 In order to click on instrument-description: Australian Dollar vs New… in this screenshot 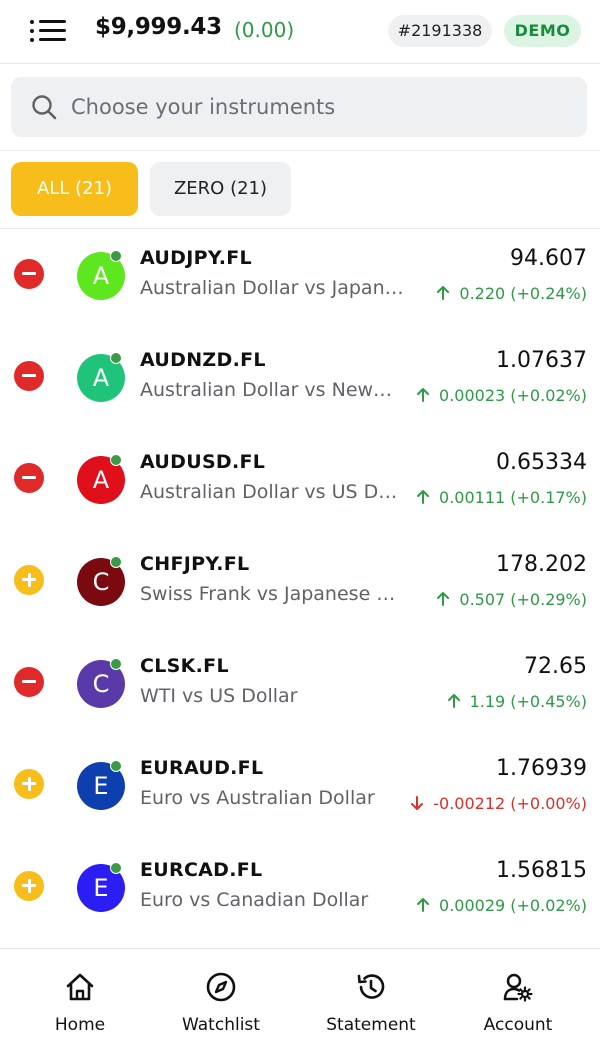, I will do `click(266, 390)`.